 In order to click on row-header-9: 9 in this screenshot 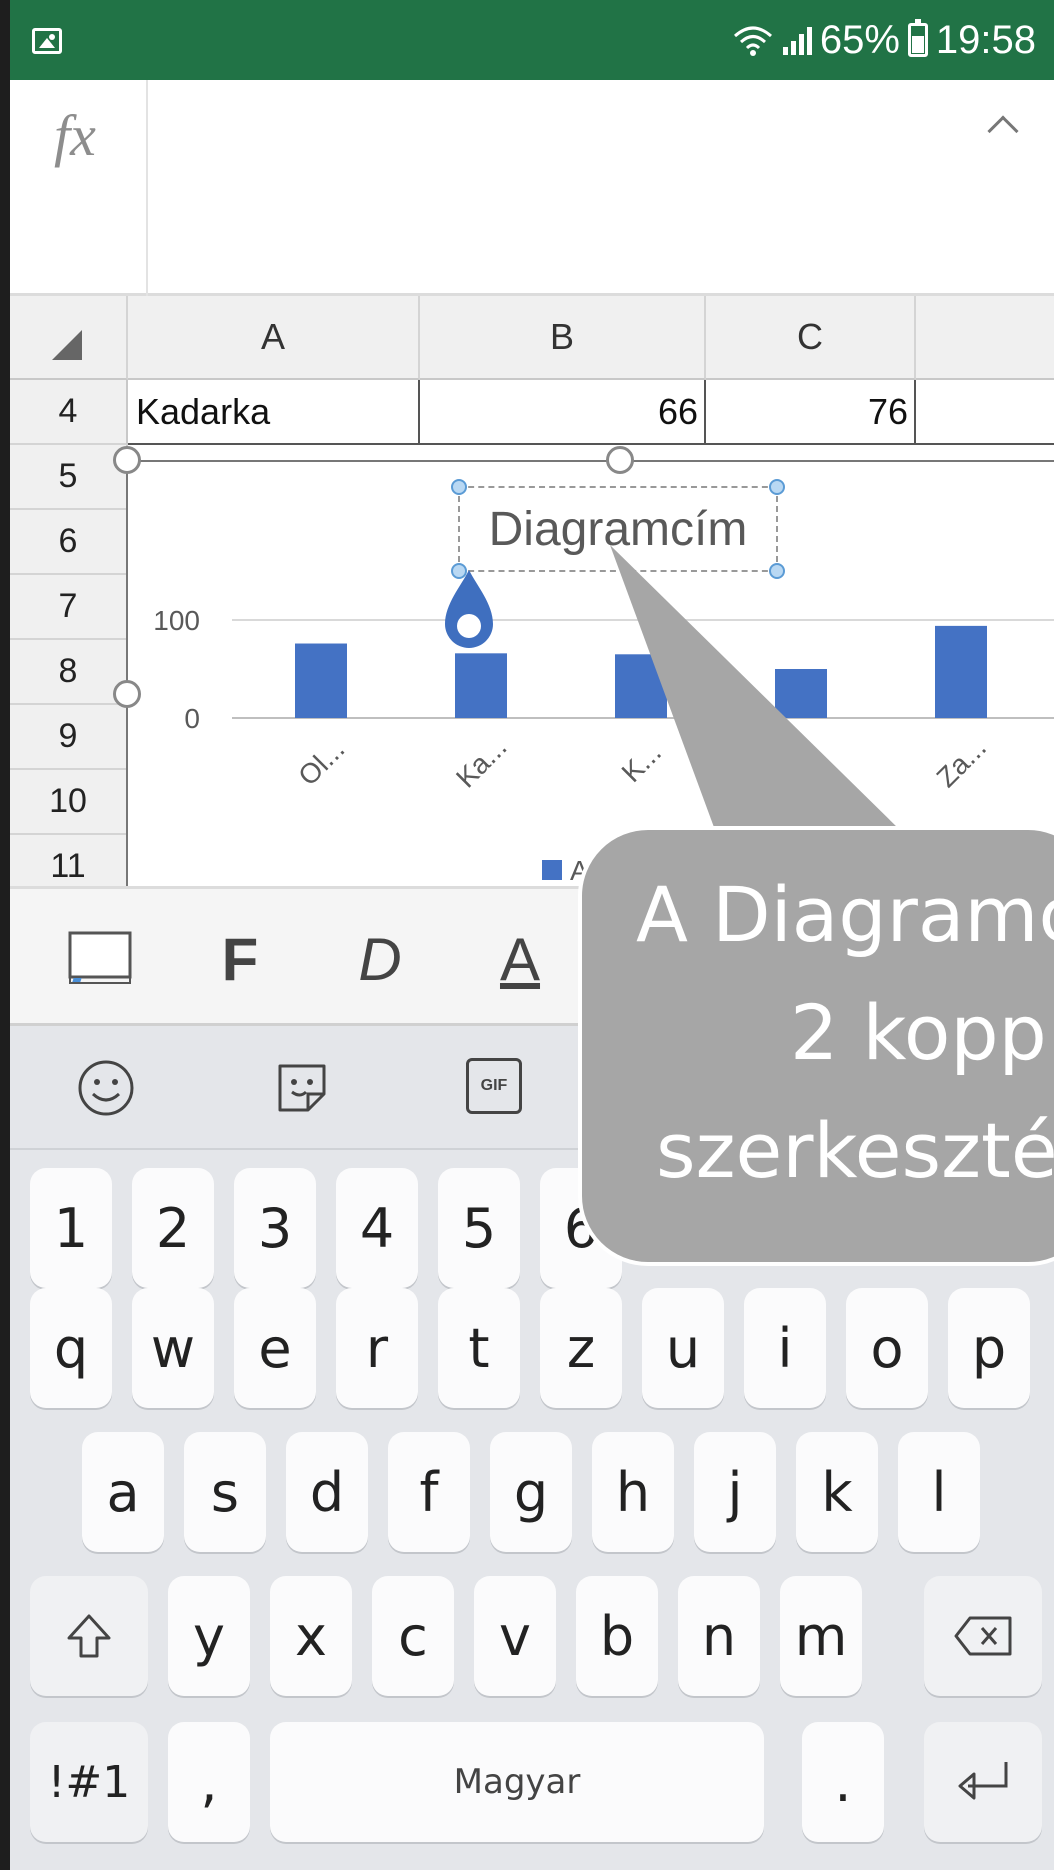, I will do `click(69, 737)`.